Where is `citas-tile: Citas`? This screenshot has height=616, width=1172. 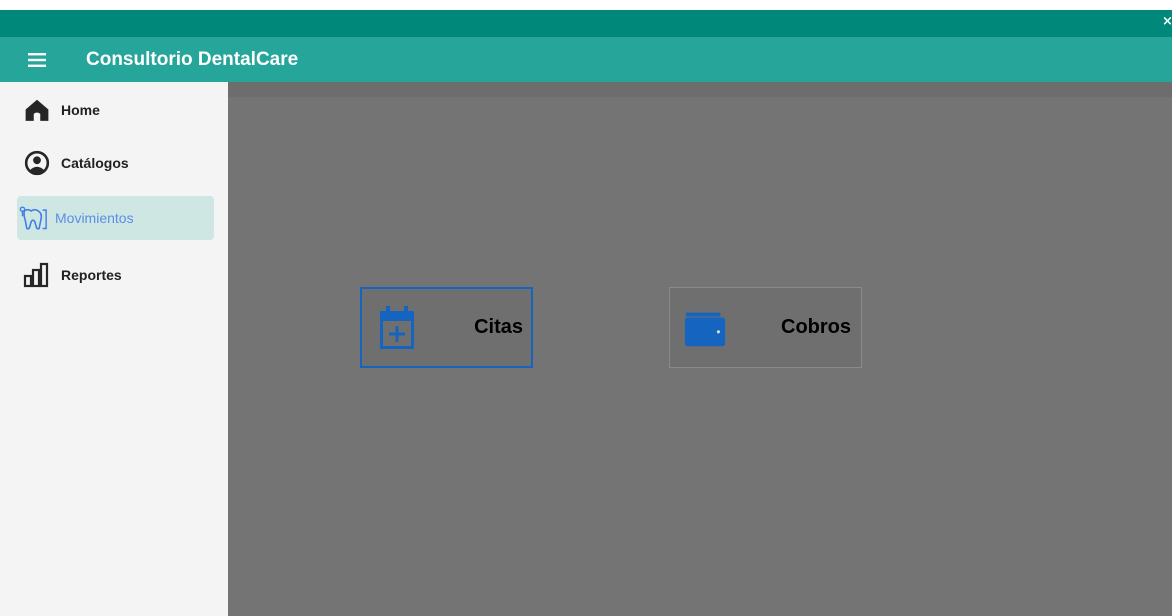 citas-tile: Citas is located at coordinates (446, 327).